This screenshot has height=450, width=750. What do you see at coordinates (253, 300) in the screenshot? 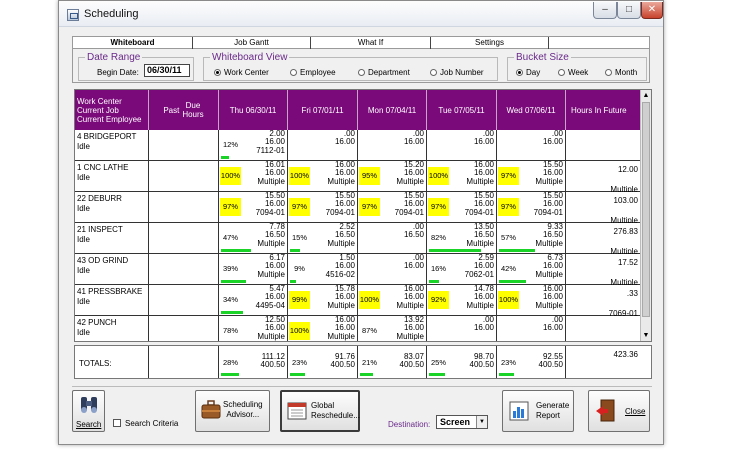
I see `day-cell: 34% 5.47 16.00 4495-04` at bounding box center [253, 300].